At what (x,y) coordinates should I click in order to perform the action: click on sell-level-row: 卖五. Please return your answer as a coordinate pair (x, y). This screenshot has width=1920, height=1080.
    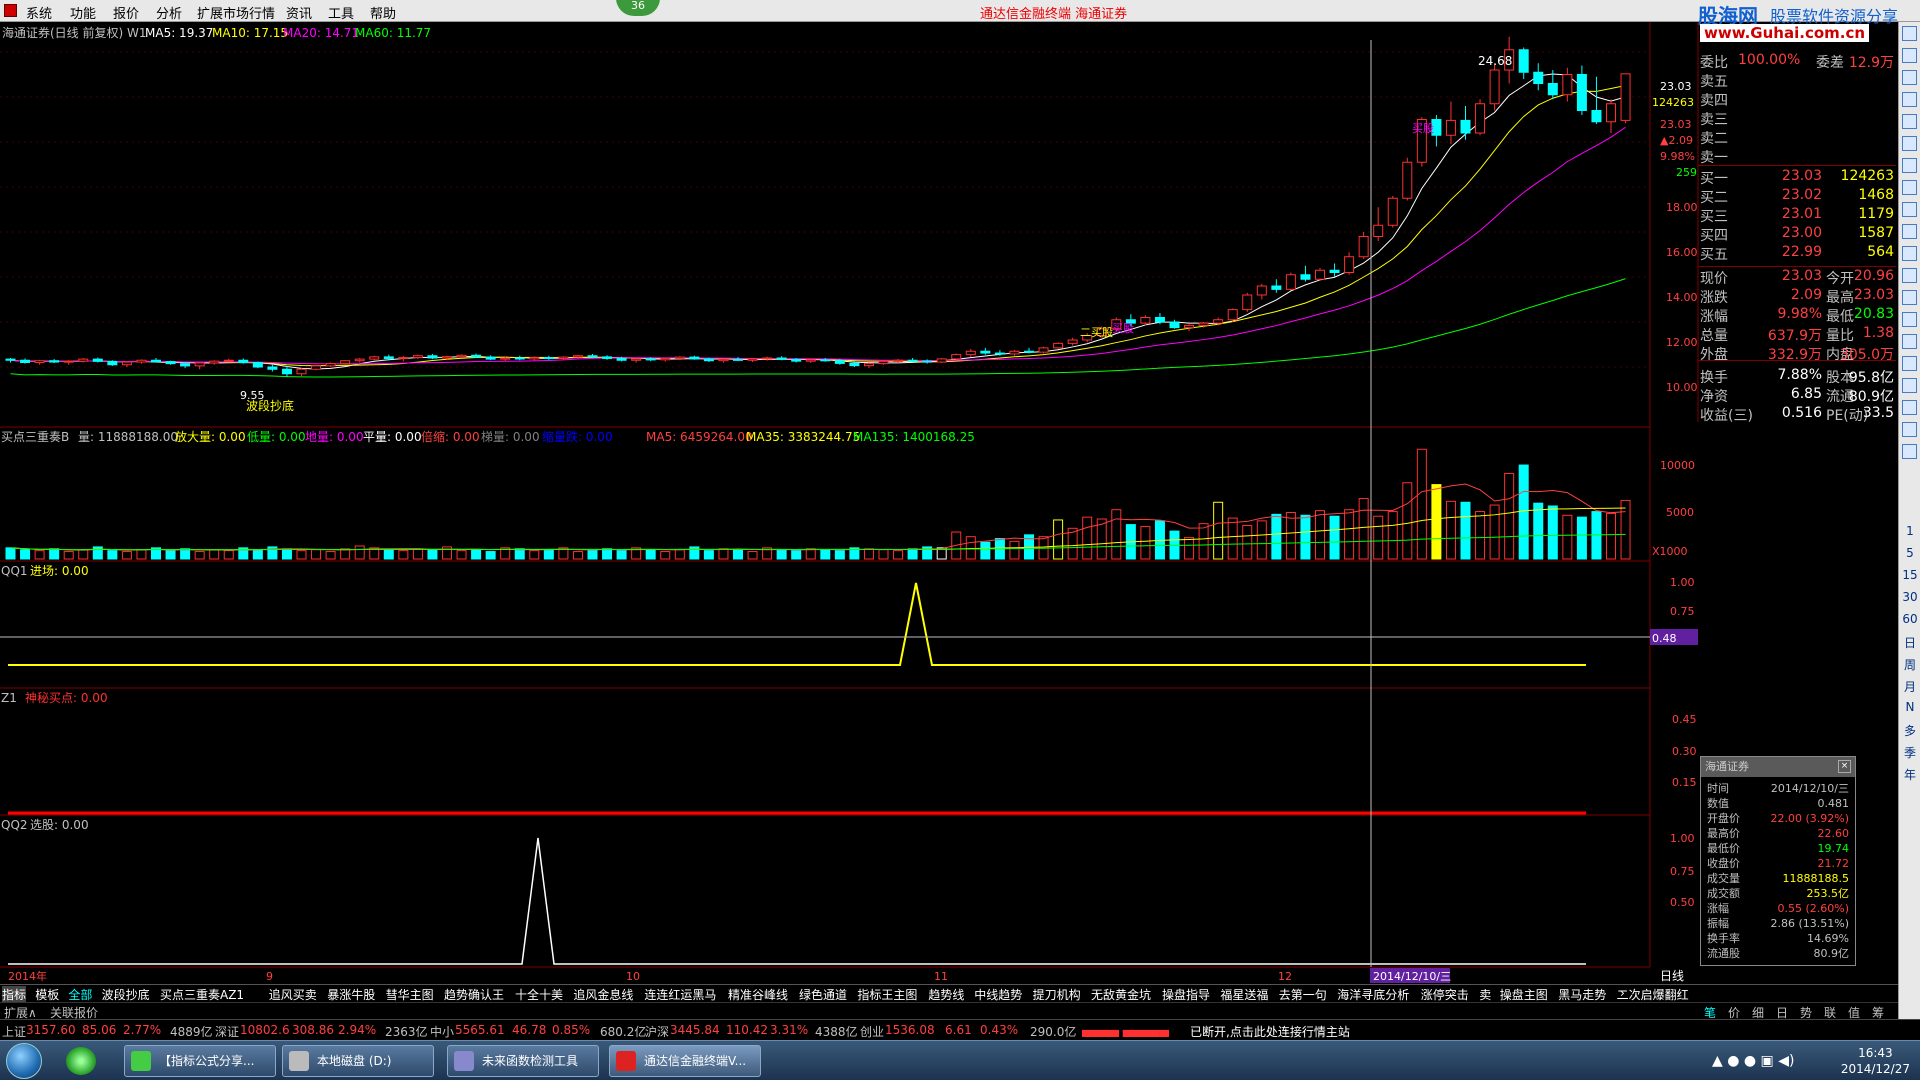
    Looking at the image, I should click on (1797, 80).